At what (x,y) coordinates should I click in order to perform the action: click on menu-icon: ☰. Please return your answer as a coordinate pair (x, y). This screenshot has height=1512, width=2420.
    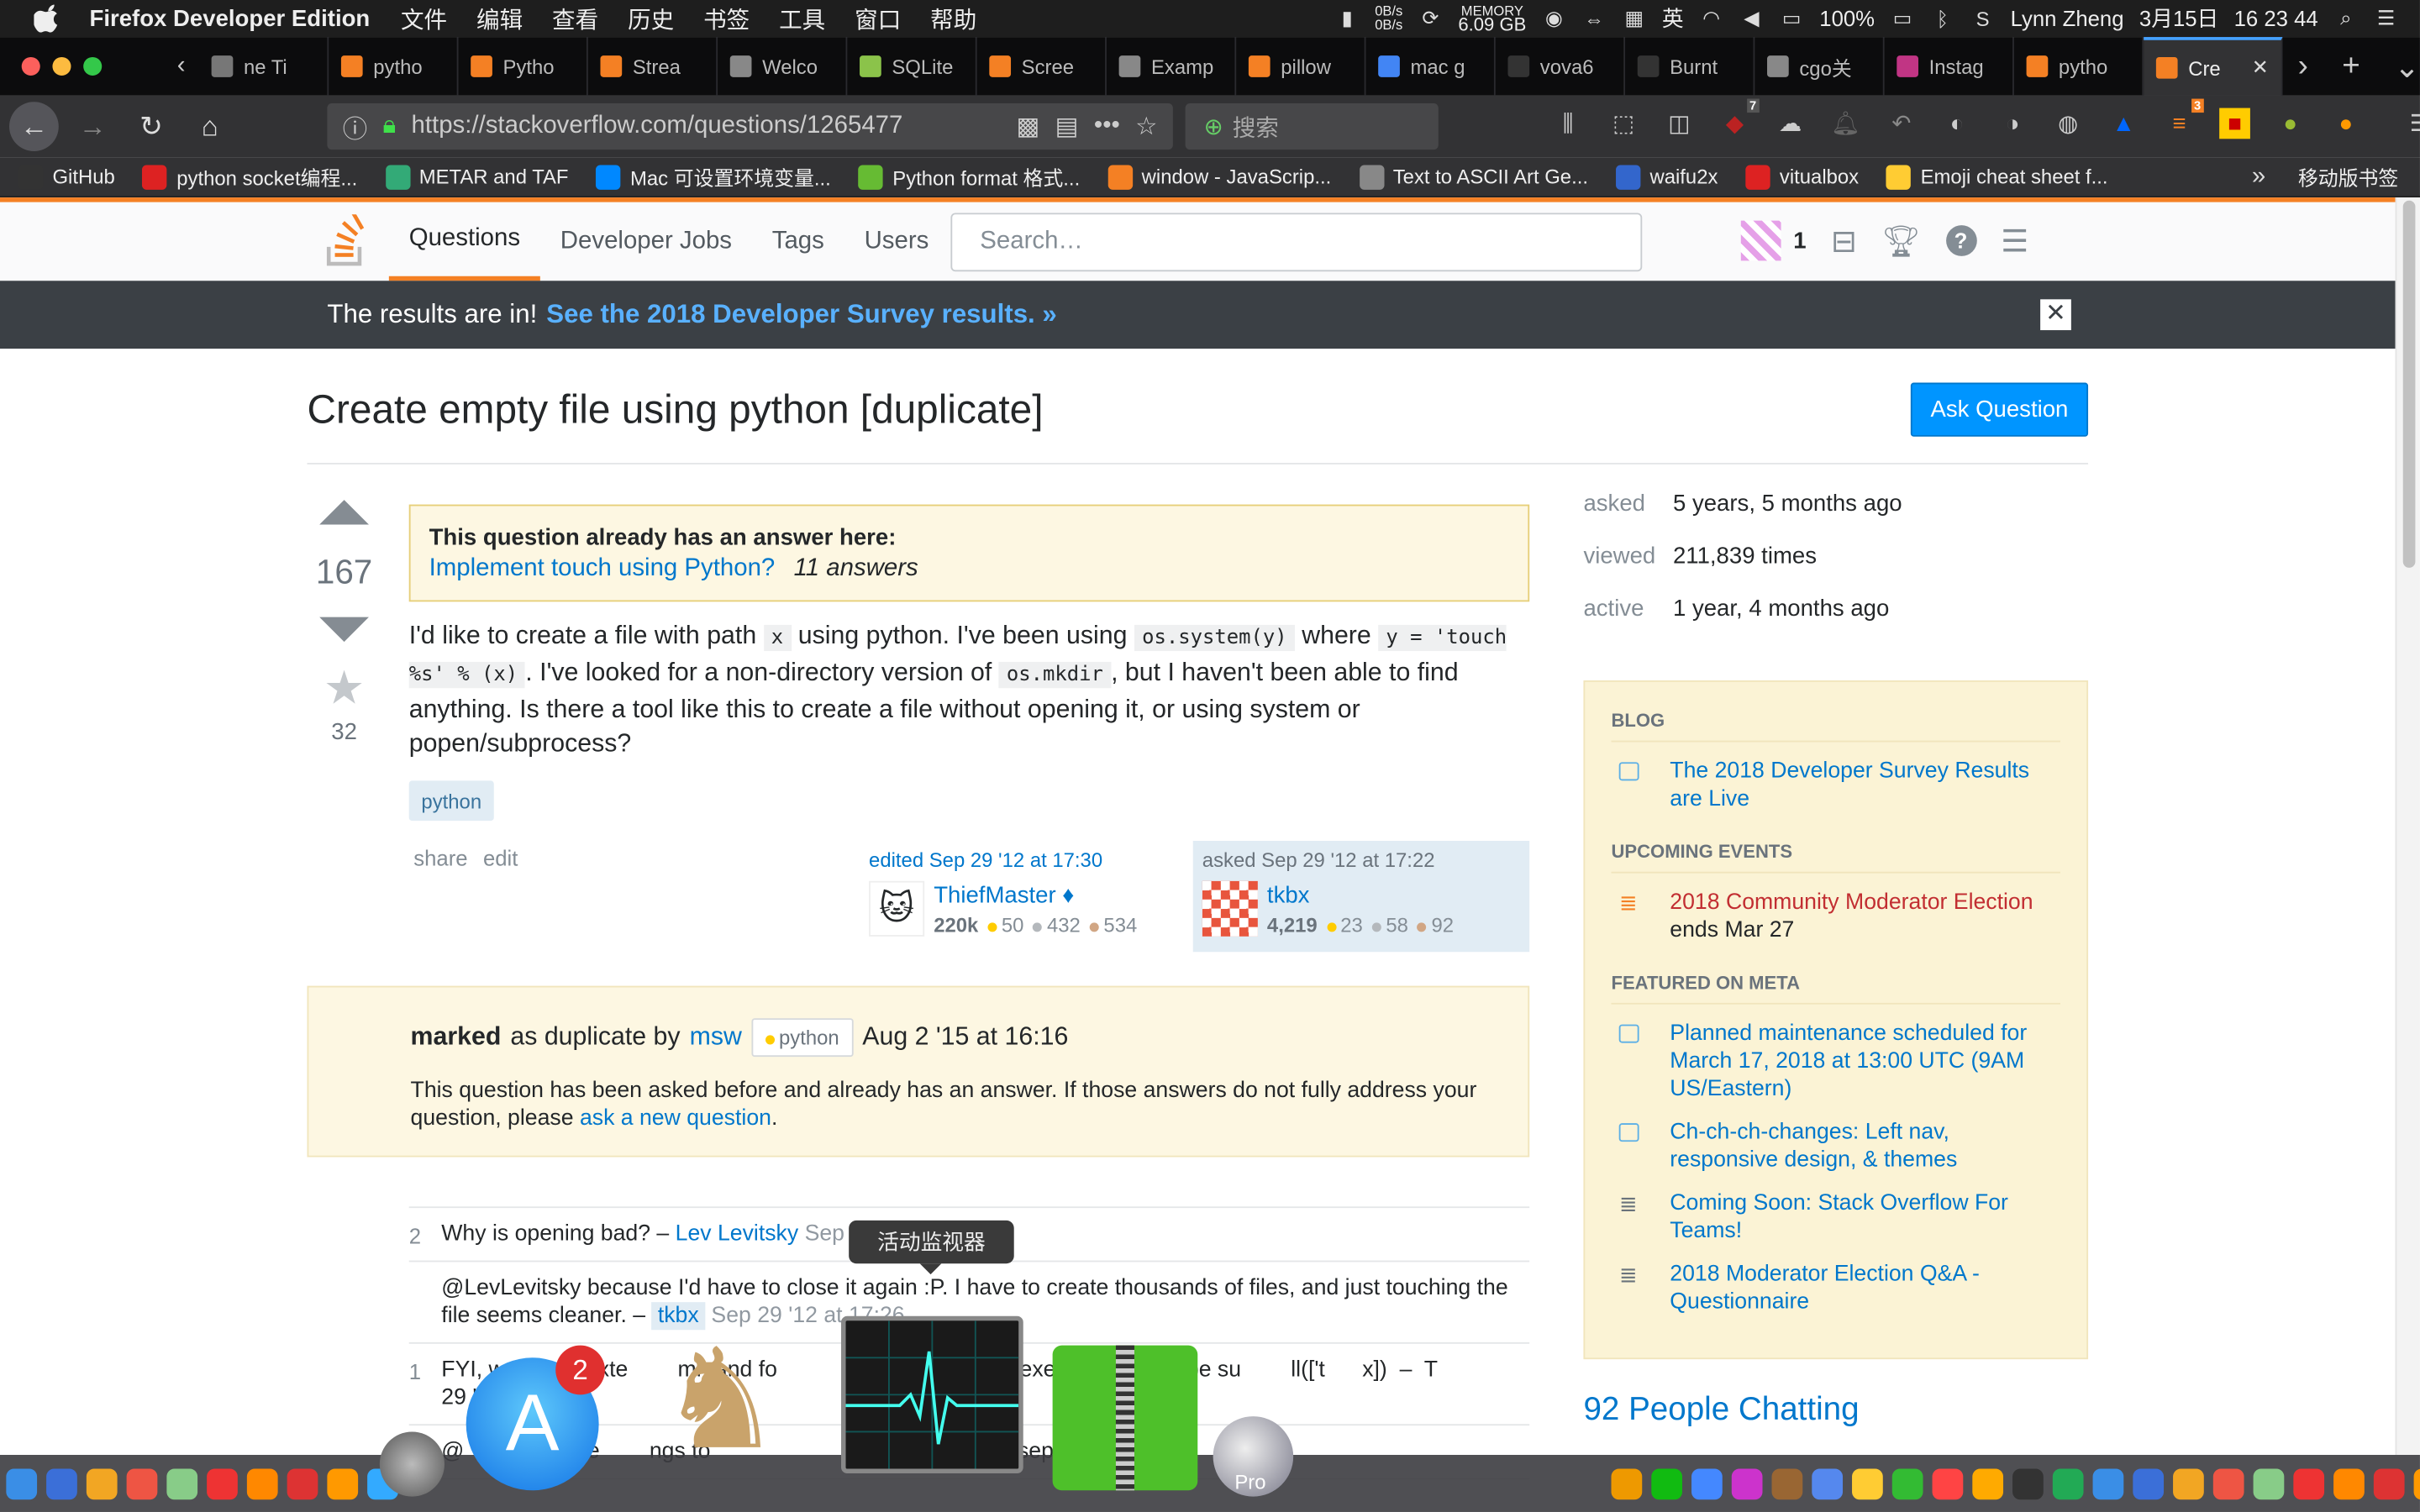
    Looking at the image, I should click on (2412, 123).